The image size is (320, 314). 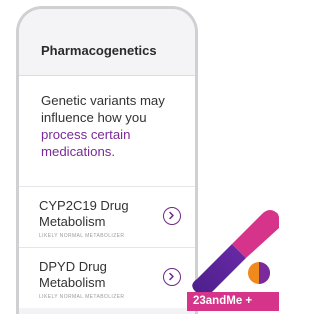 What do you see at coordinates (233, 301) in the screenshot?
I see `brand-badge: 23andMe +` at bounding box center [233, 301].